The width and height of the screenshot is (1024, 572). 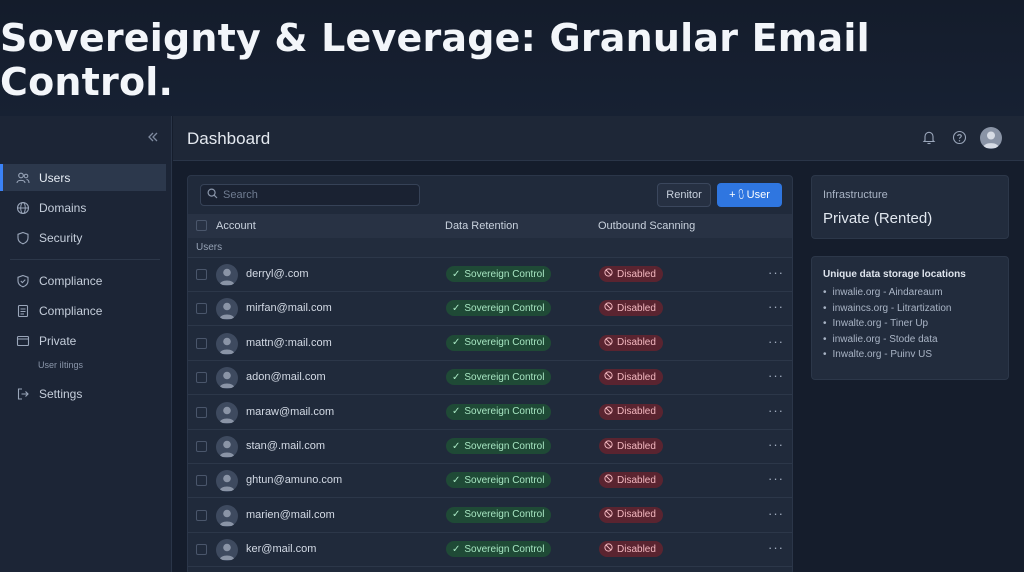 What do you see at coordinates (646, 226) in the screenshot?
I see `column-header-scanning: Outbound Scanning` at bounding box center [646, 226].